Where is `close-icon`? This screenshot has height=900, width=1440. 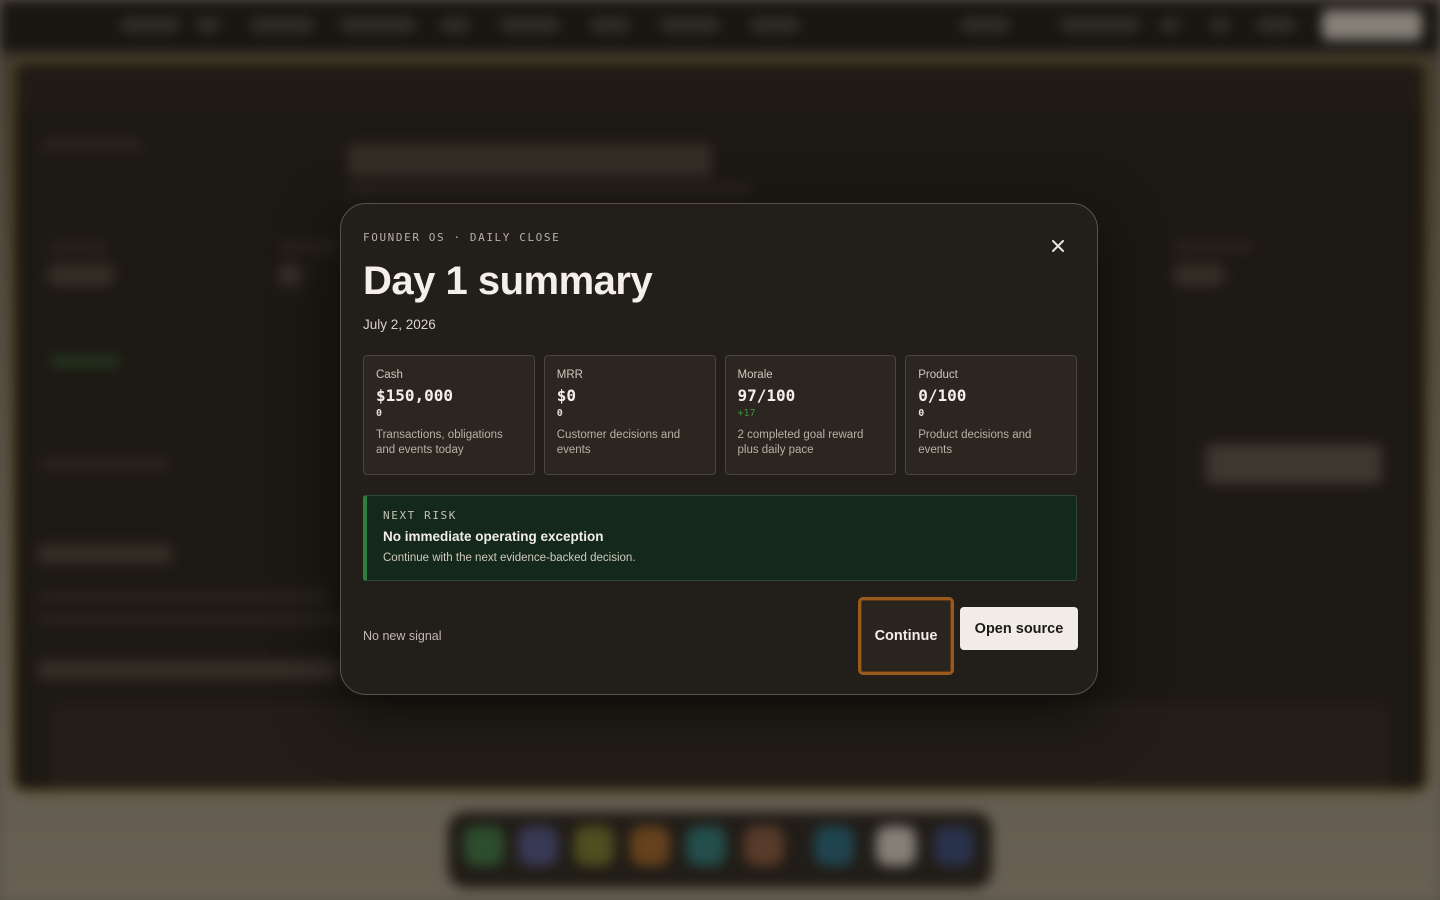 close-icon is located at coordinates (1058, 246).